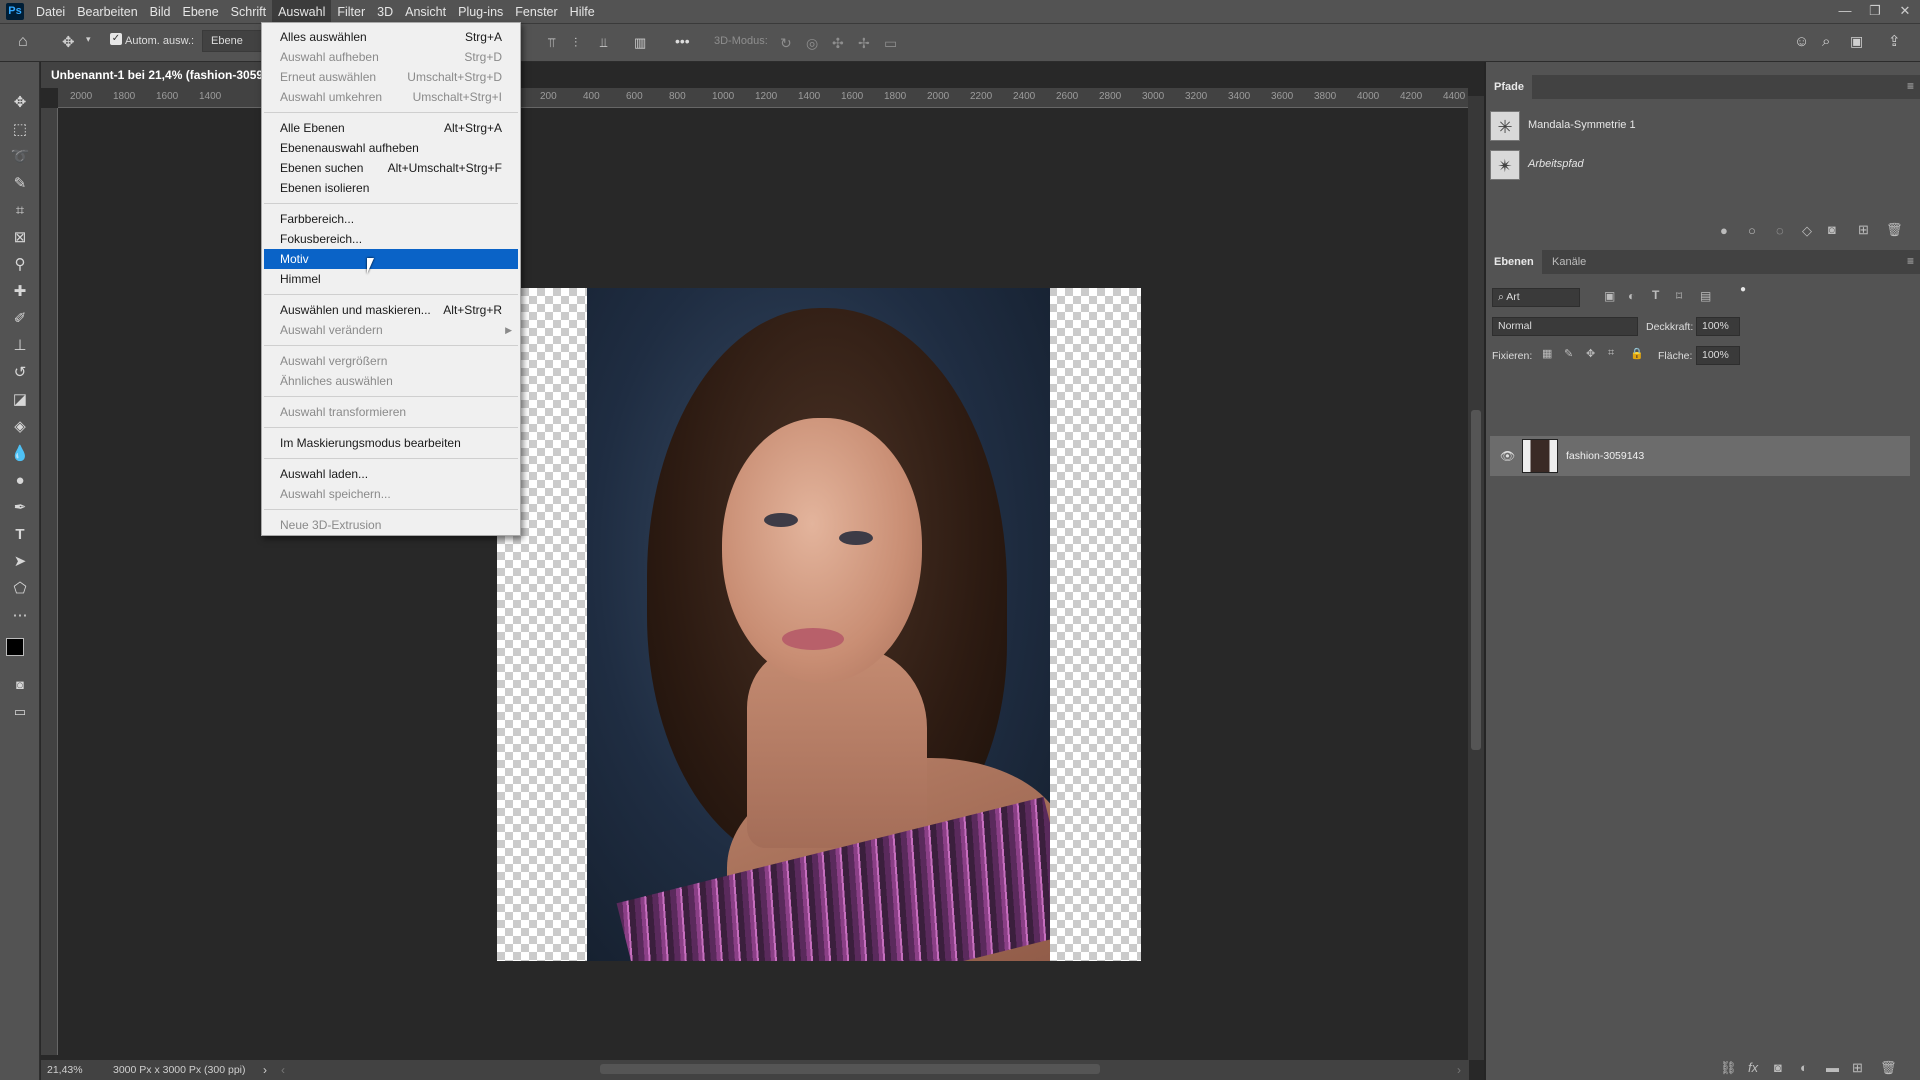  I want to click on dodge-tool-icon: ●, so click(20, 481).